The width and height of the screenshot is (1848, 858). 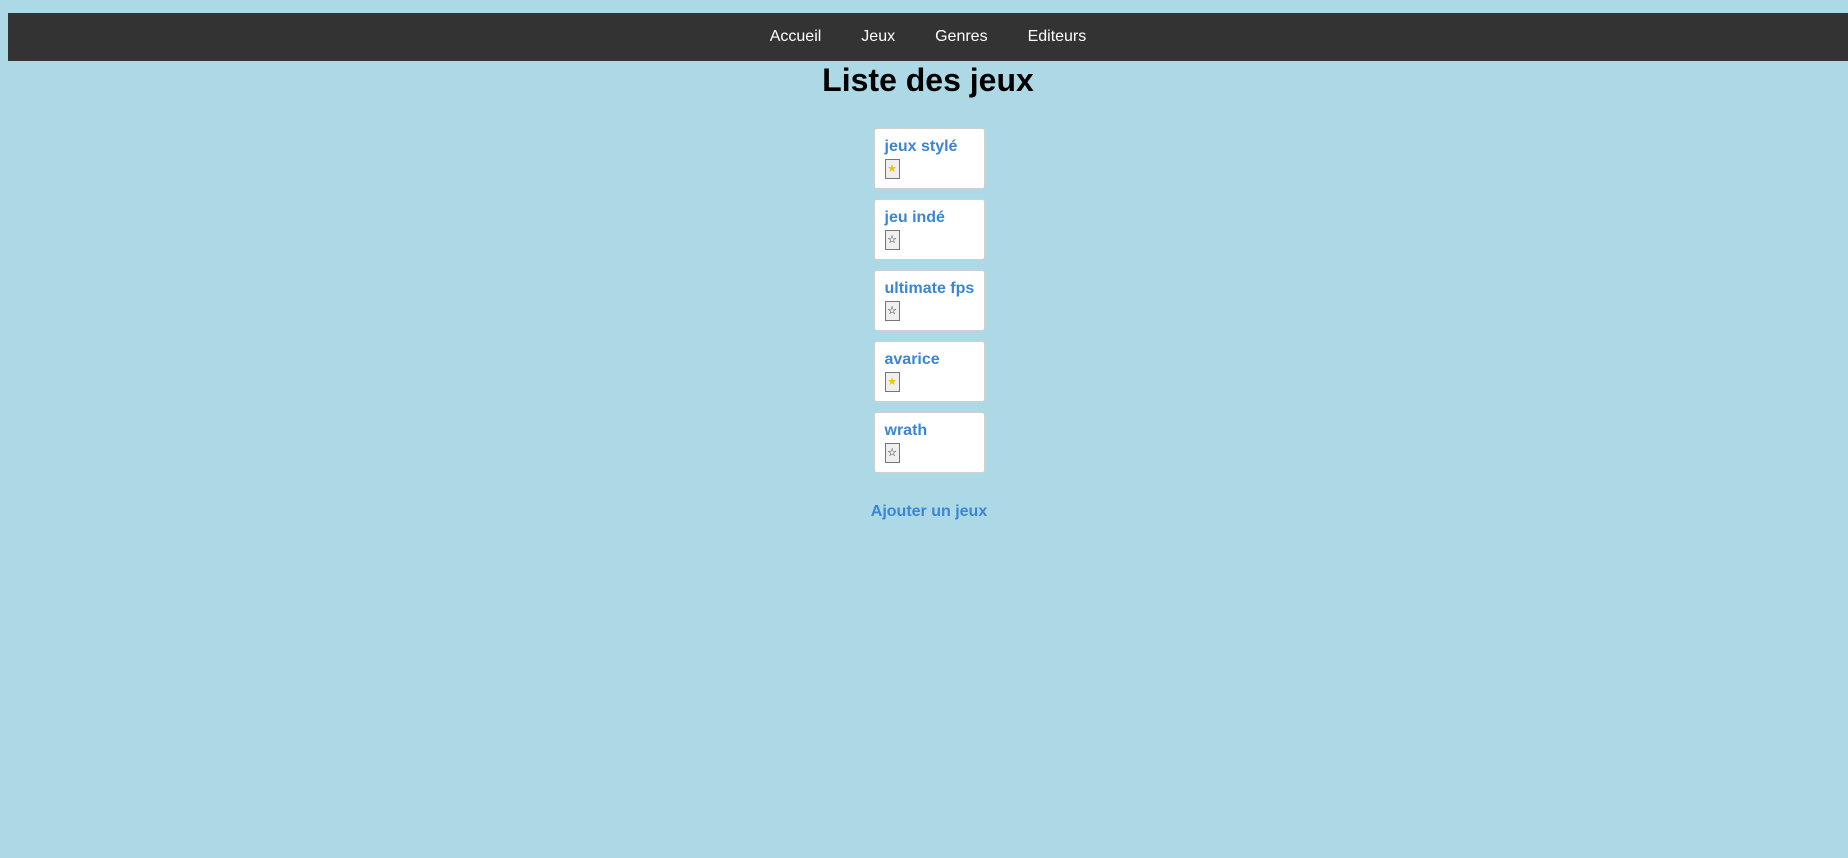 What do you see at coordinates (1057, 37) in the screenshot?
I see `nav-link-editeurs: Editeurs` at bounding box center [1057, 37].